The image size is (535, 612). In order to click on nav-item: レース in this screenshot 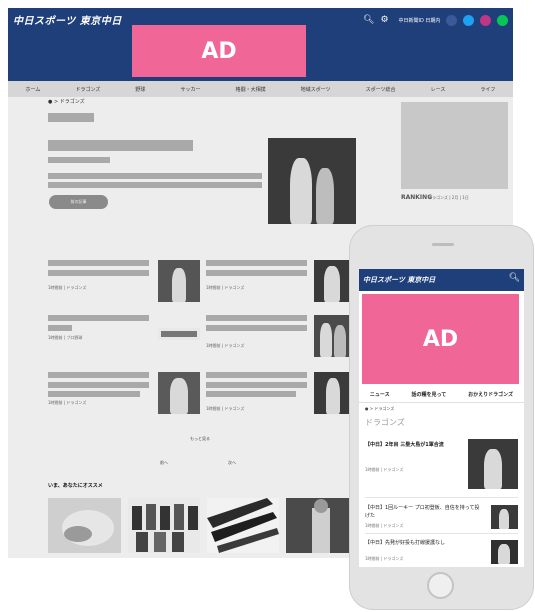, I will do `click(438, 89)`.